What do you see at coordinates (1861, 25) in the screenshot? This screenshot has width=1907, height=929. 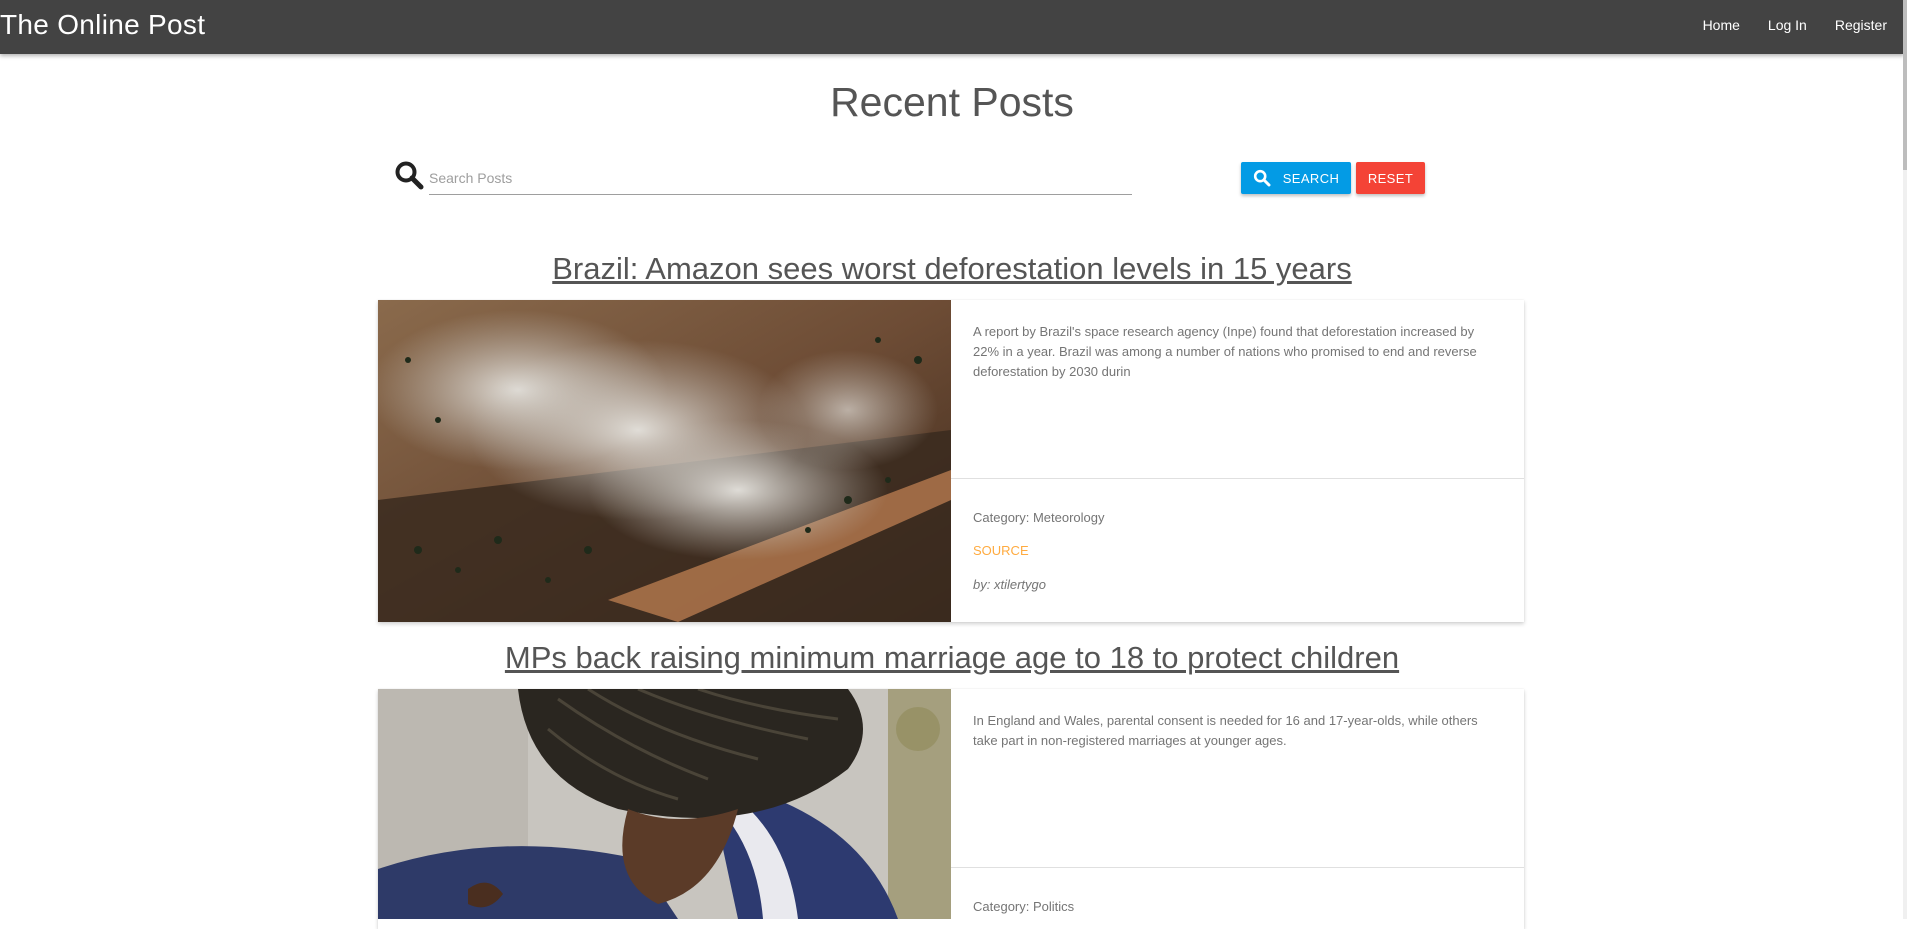 I see `nav-link-register: Register` at bounding box center [1861, 25].